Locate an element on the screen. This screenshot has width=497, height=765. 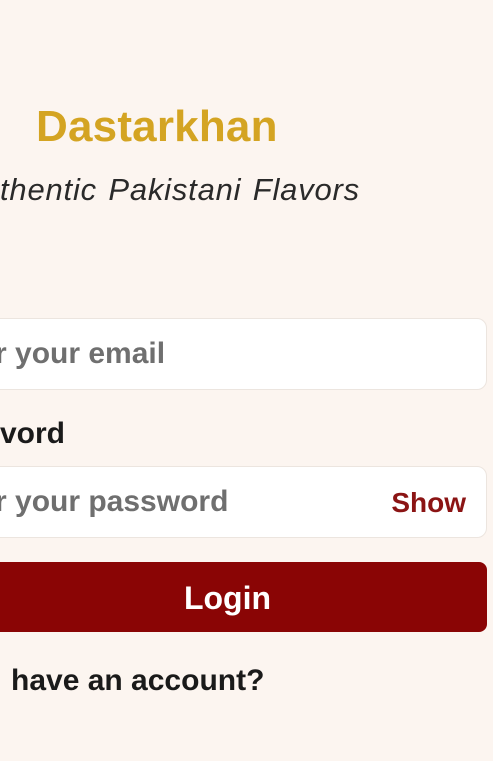
brand-tagline: thentic Pakistani Flavors is located at coordinates (180, 189).